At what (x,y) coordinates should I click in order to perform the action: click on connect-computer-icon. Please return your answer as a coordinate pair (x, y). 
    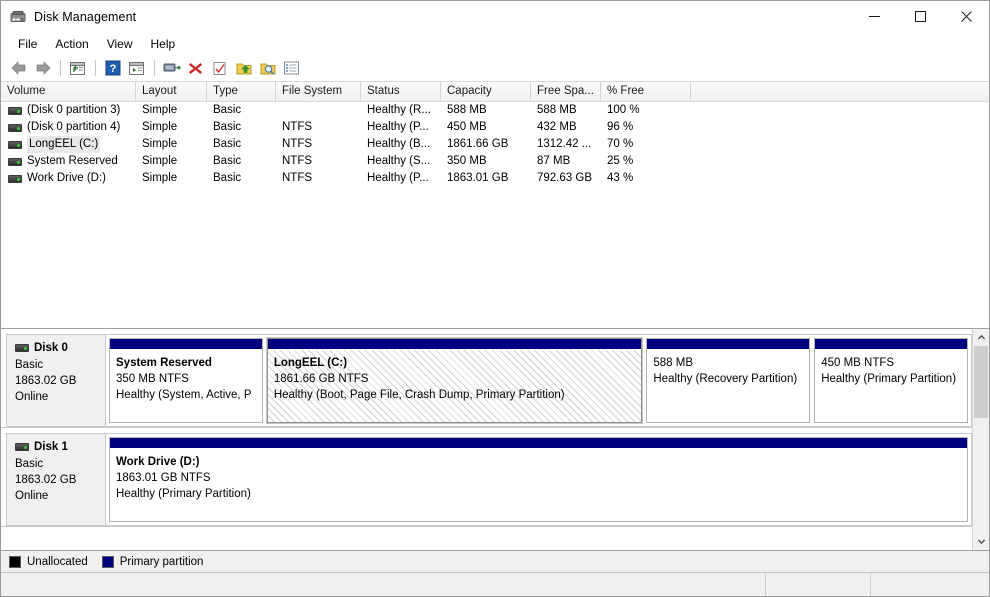
    Looking at the image, I should click on (171, 68).